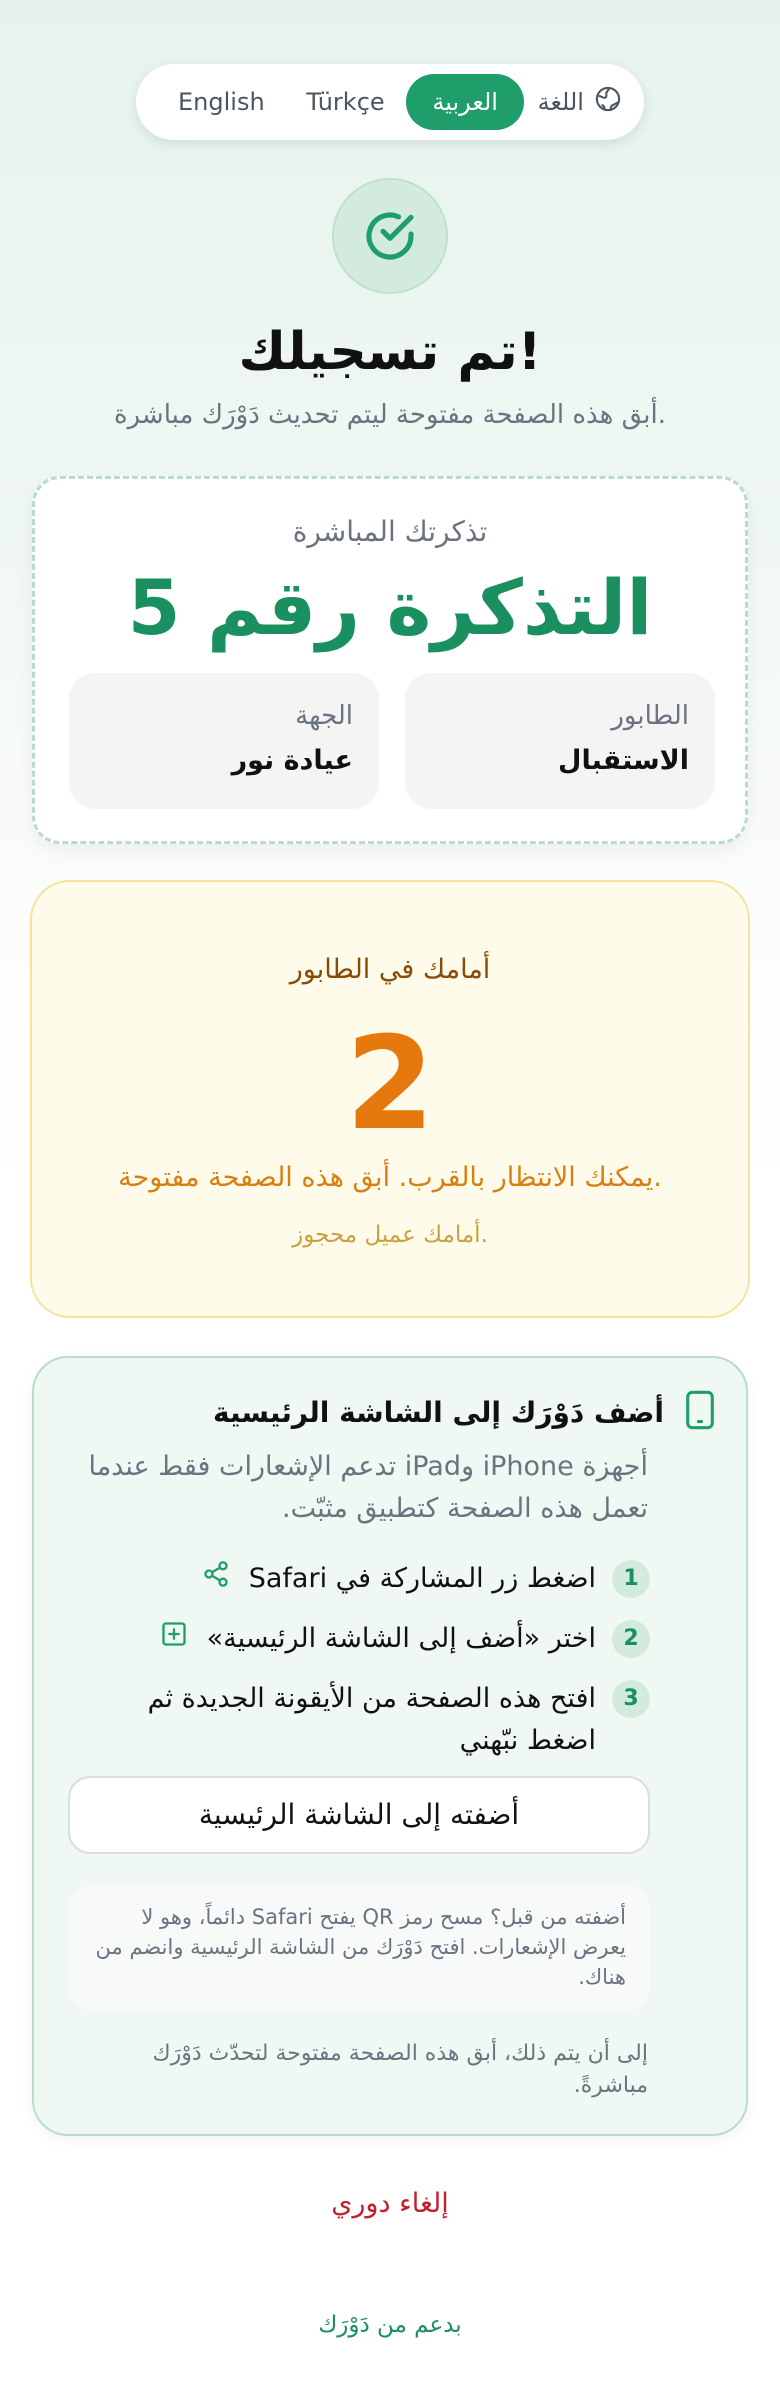 The width and height of the screenshot is (780, 2408). What do you see at coordinates (700, 1412) in the screenshot?
I see `phone-icon` at bounding box center [700, 1412].